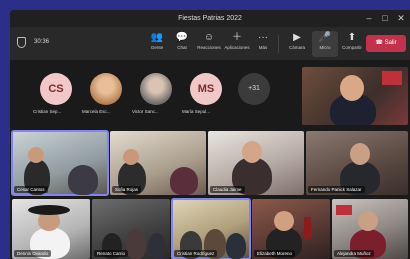 The width and height of the screenshot is (410, 259). What do you see at coordinates (325, 37) in the screenshot?
I see `mic-icon: 🎤` at bounding box center [325, 37].